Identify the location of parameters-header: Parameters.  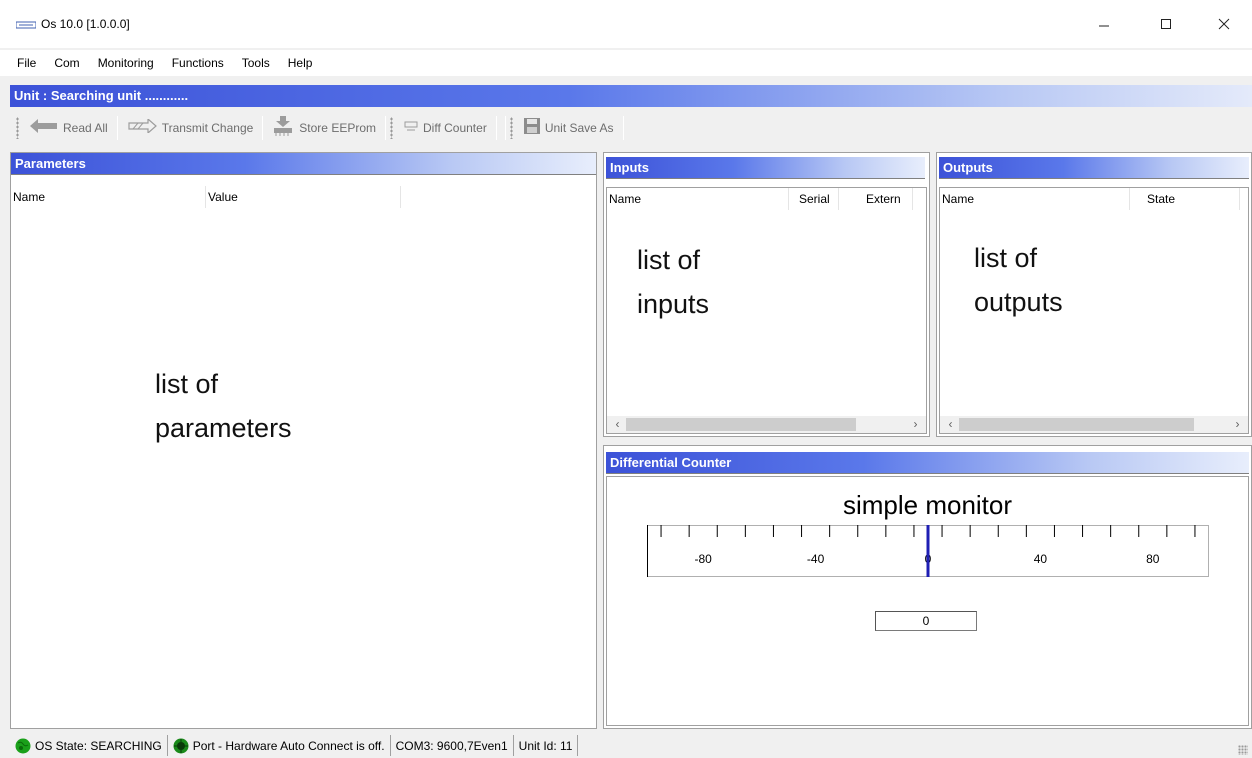
(303, 164).